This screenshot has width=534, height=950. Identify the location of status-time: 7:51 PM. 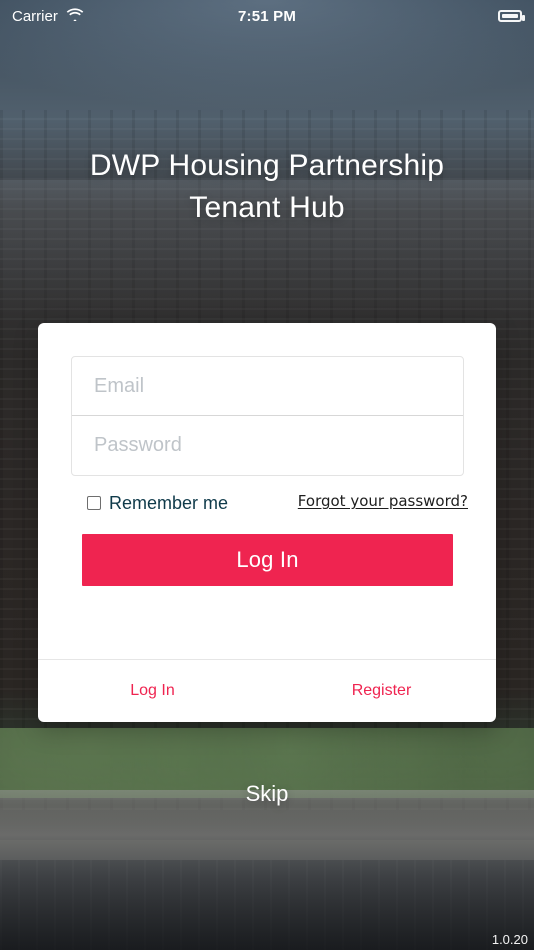
(267, 16).